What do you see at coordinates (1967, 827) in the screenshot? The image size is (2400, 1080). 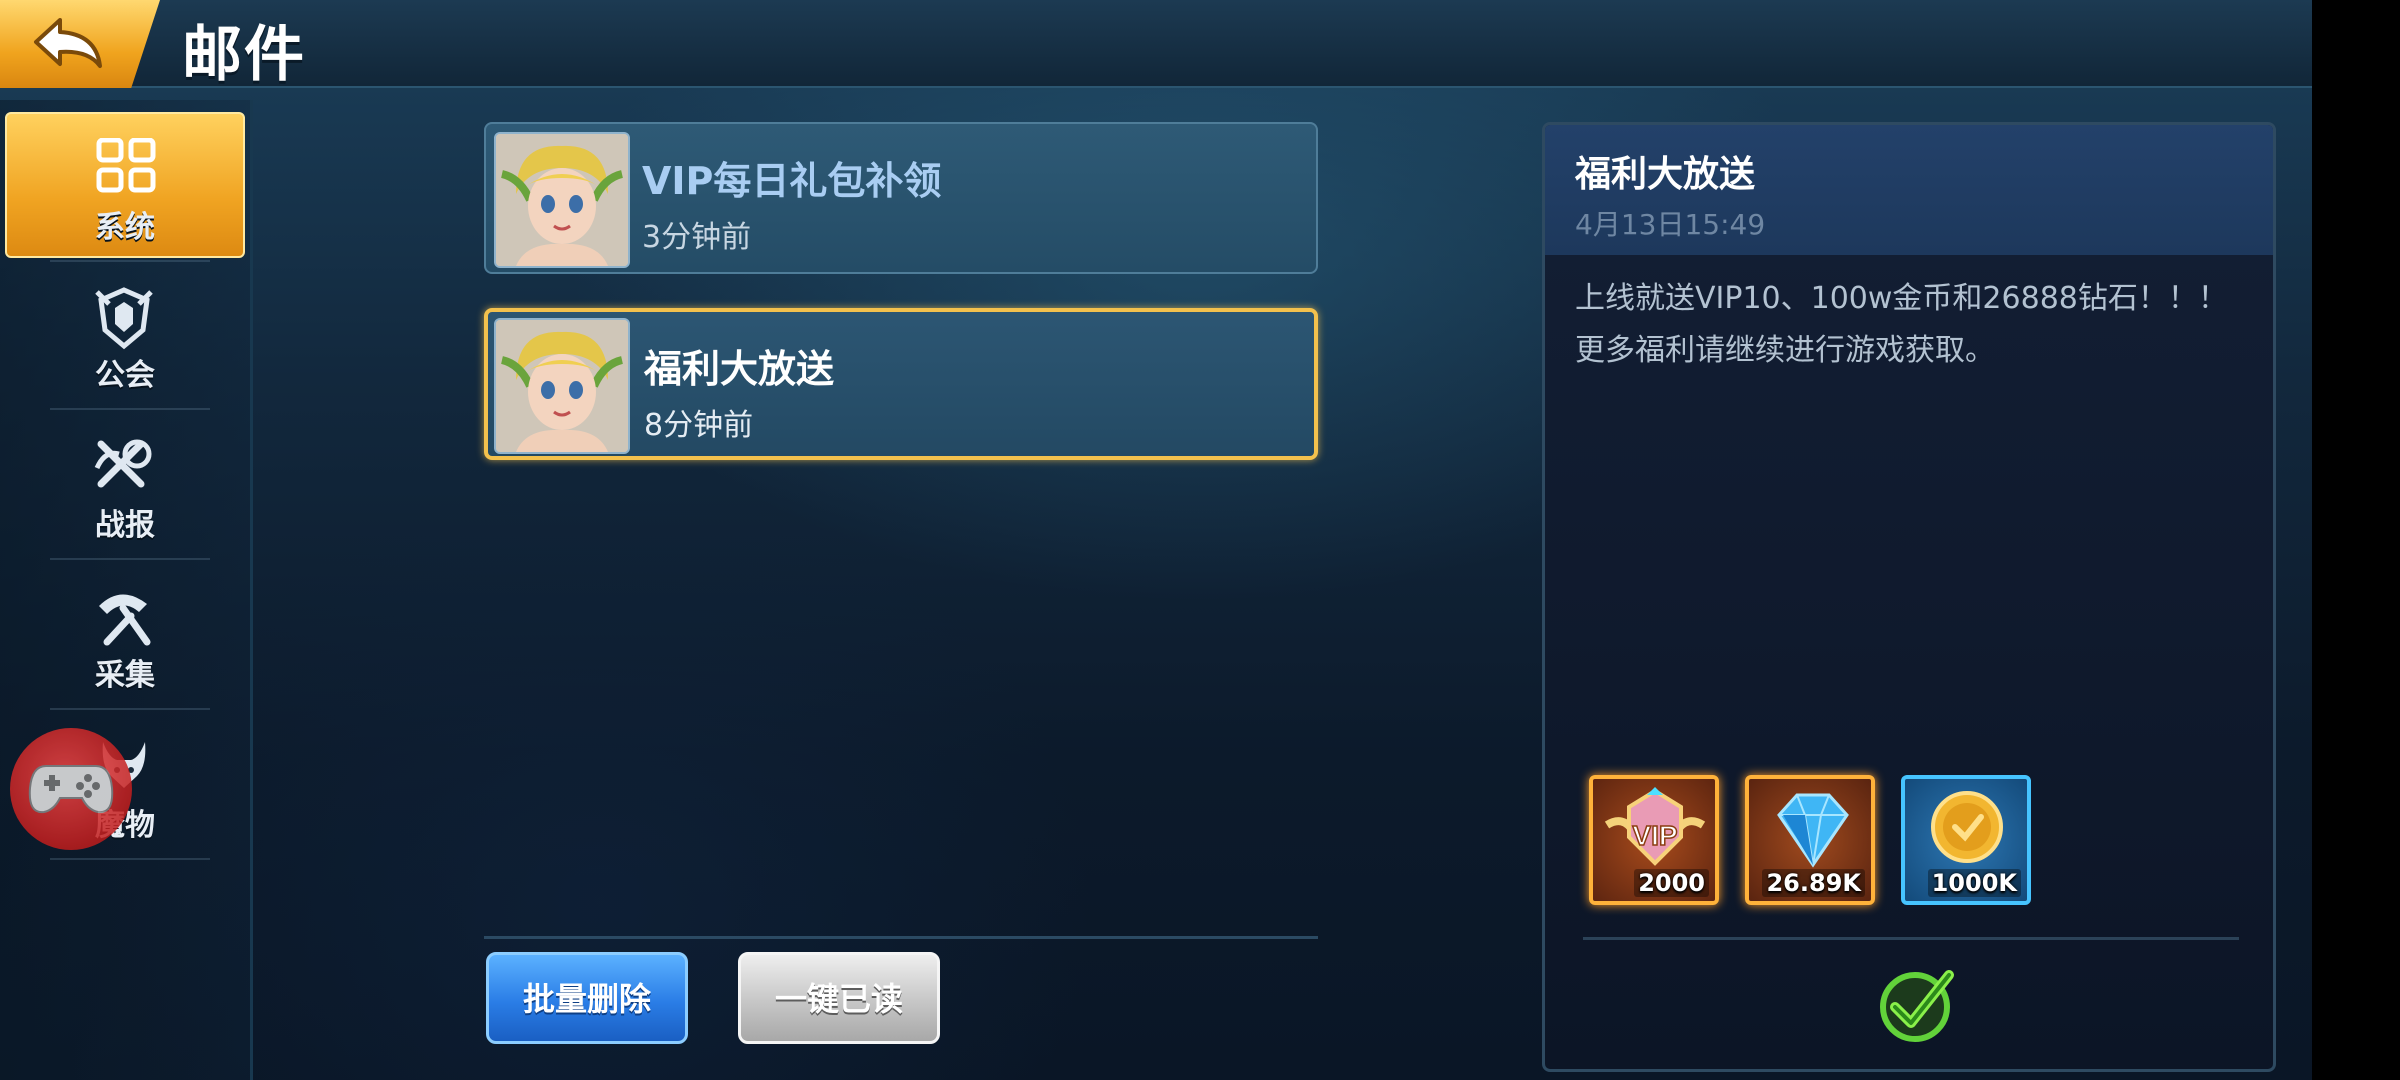 I see `gold-coin-reward-icon` at bounding box center [1967, 827].